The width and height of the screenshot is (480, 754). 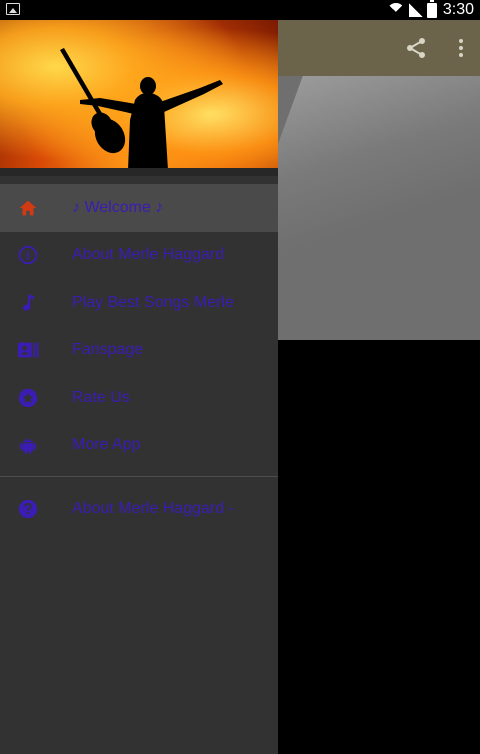 What do you see at coordinates (141, 109) in the screenshot?
I see `guitarist-silhouette` at bounding box center [141, 109].